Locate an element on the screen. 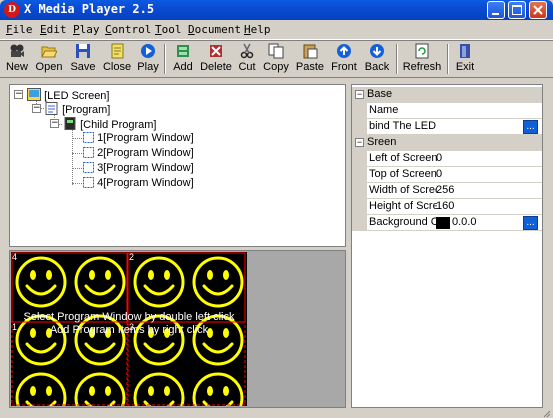 This screenshot has width=553, height=418. arrow-down-icon is located at coordinates (377, 51).